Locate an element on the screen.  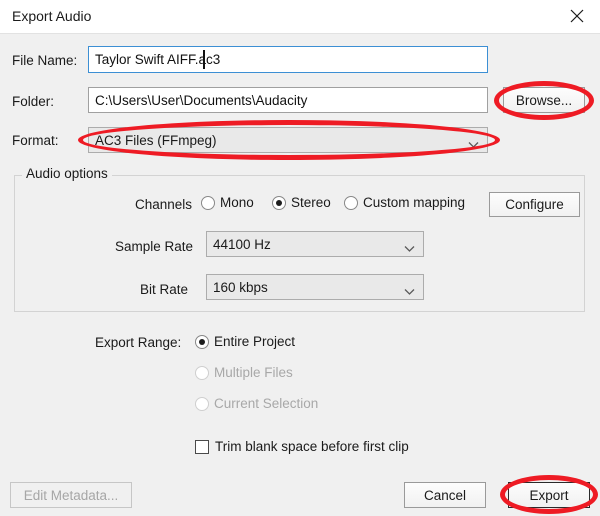
configure-button: Configure is located at coordinates (534, 204).